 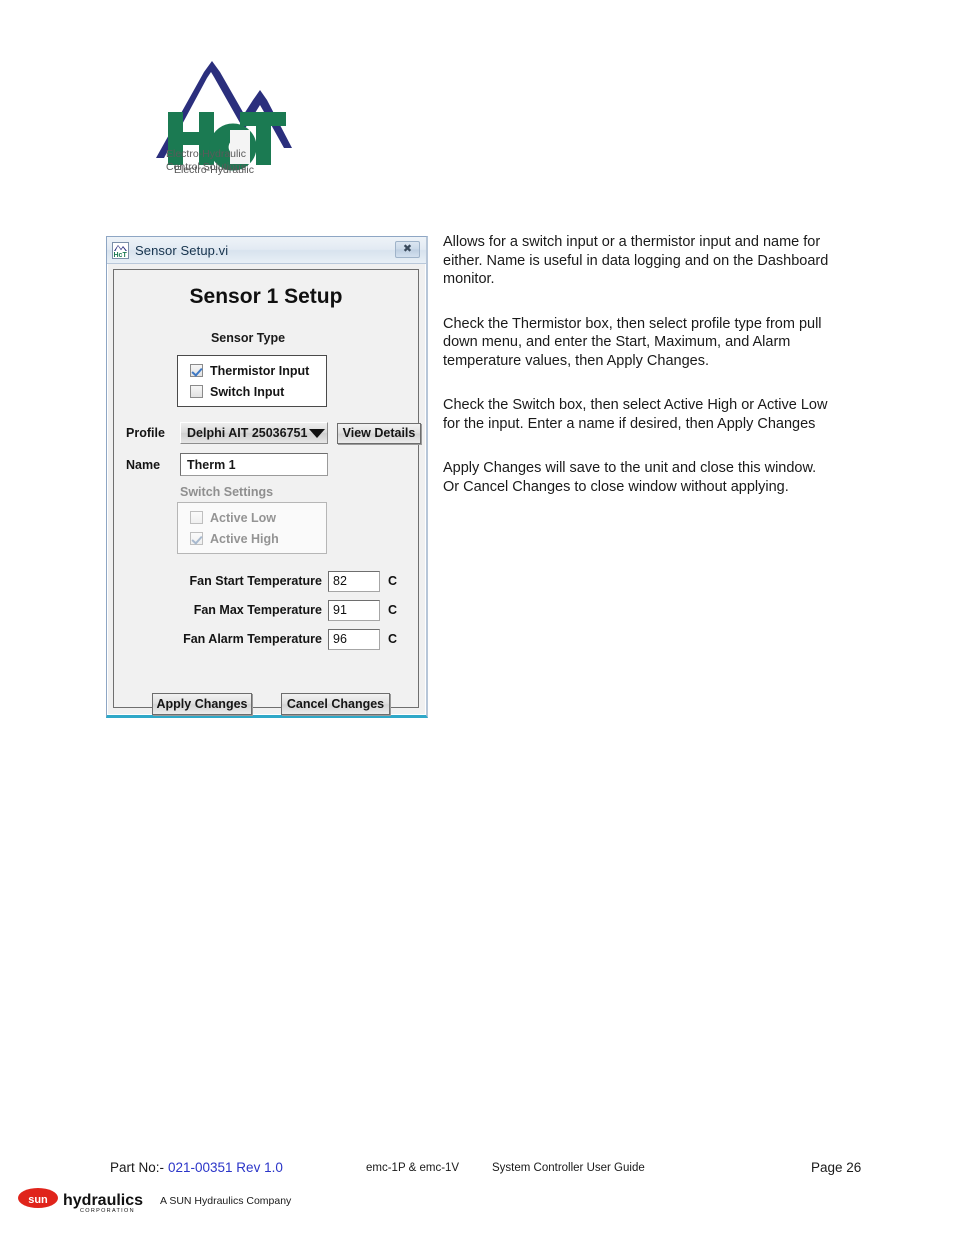 I want to click on switch-settings-group: Active Low Active High, so click(x=252, y=528).